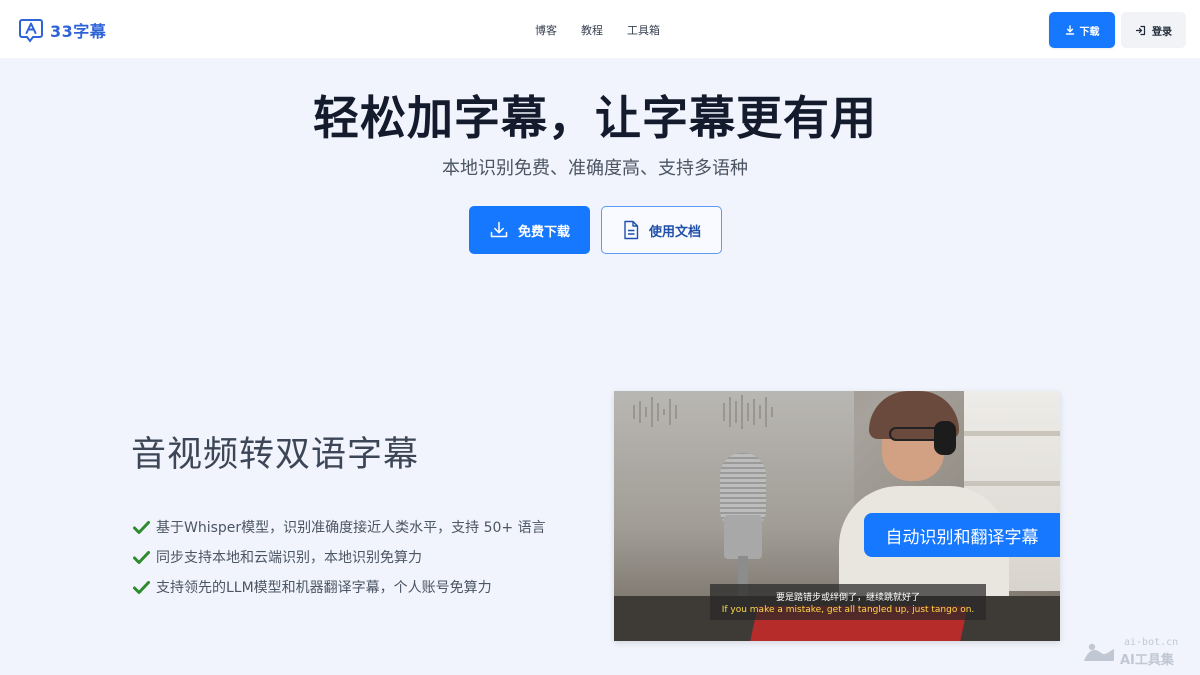  Describe the element at coordinates (743, 537) in the screenshot. I see `microphone-body` at that location.